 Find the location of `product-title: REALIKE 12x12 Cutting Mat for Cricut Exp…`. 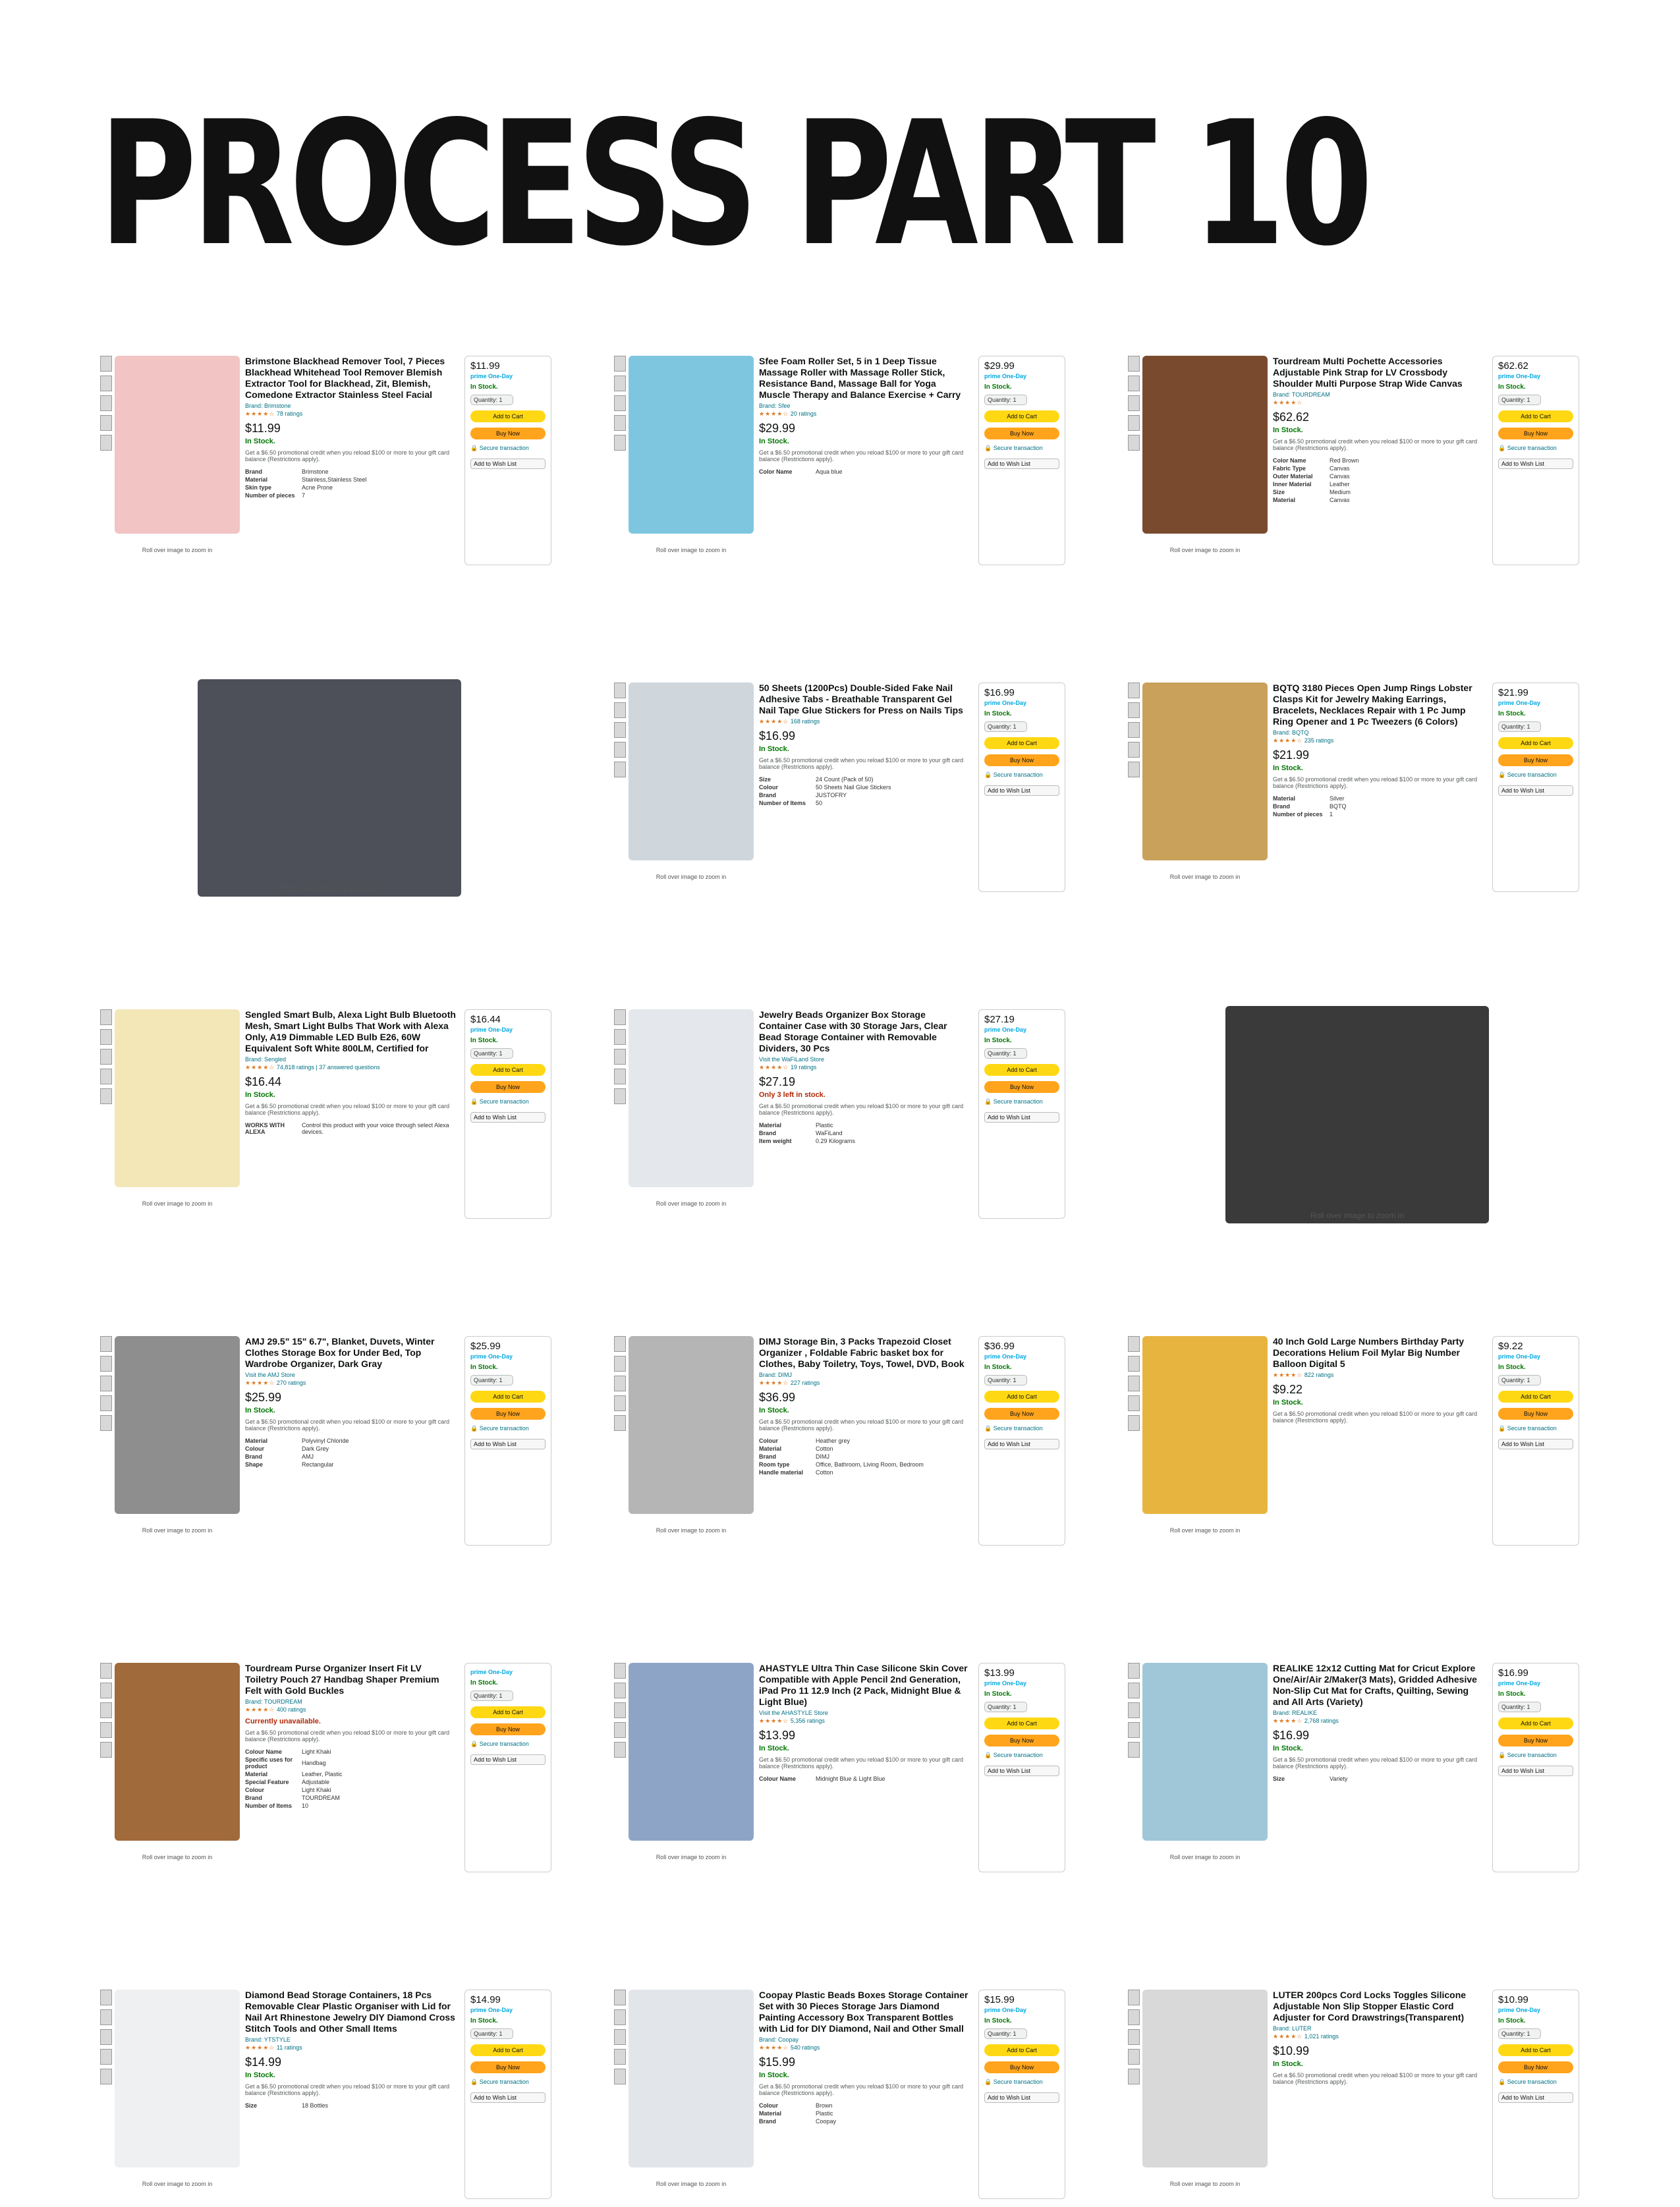

product-title: REALIKE 12x12 Cutting Mat for Cricut Exp… is located at coordinates (1378, 1685).